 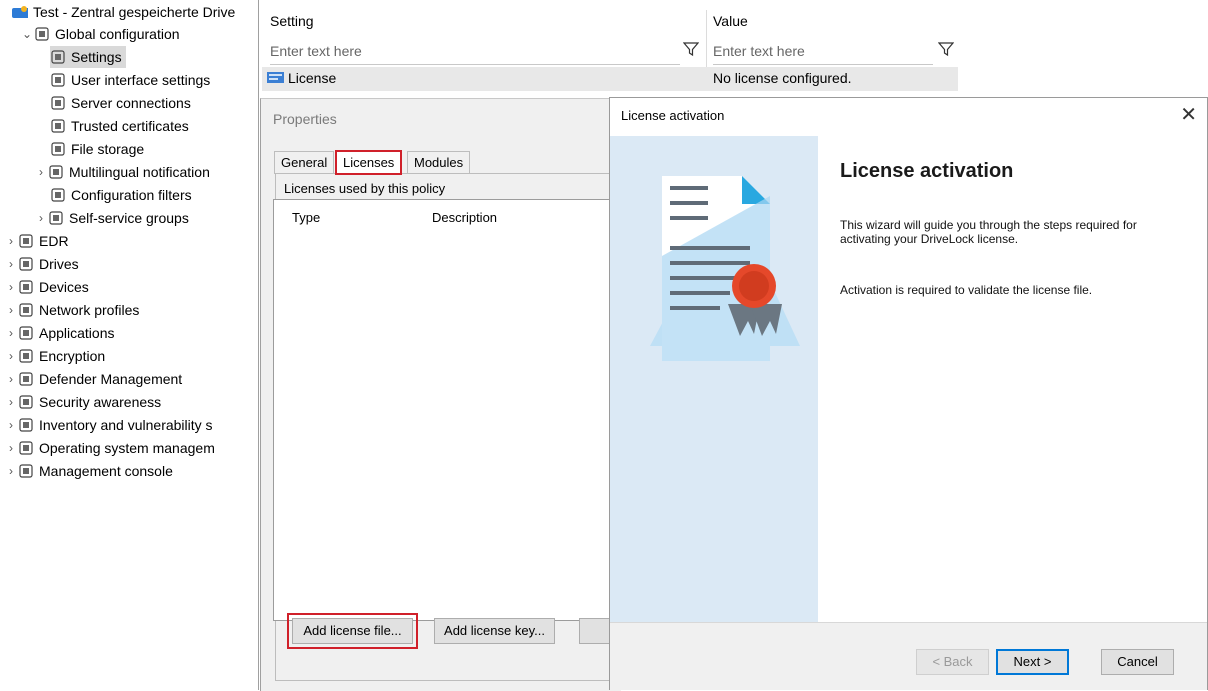 What do you see at coordinates (20, 12) in the screenshot?
I see `policy-icon` at bounding box center [20, 12].